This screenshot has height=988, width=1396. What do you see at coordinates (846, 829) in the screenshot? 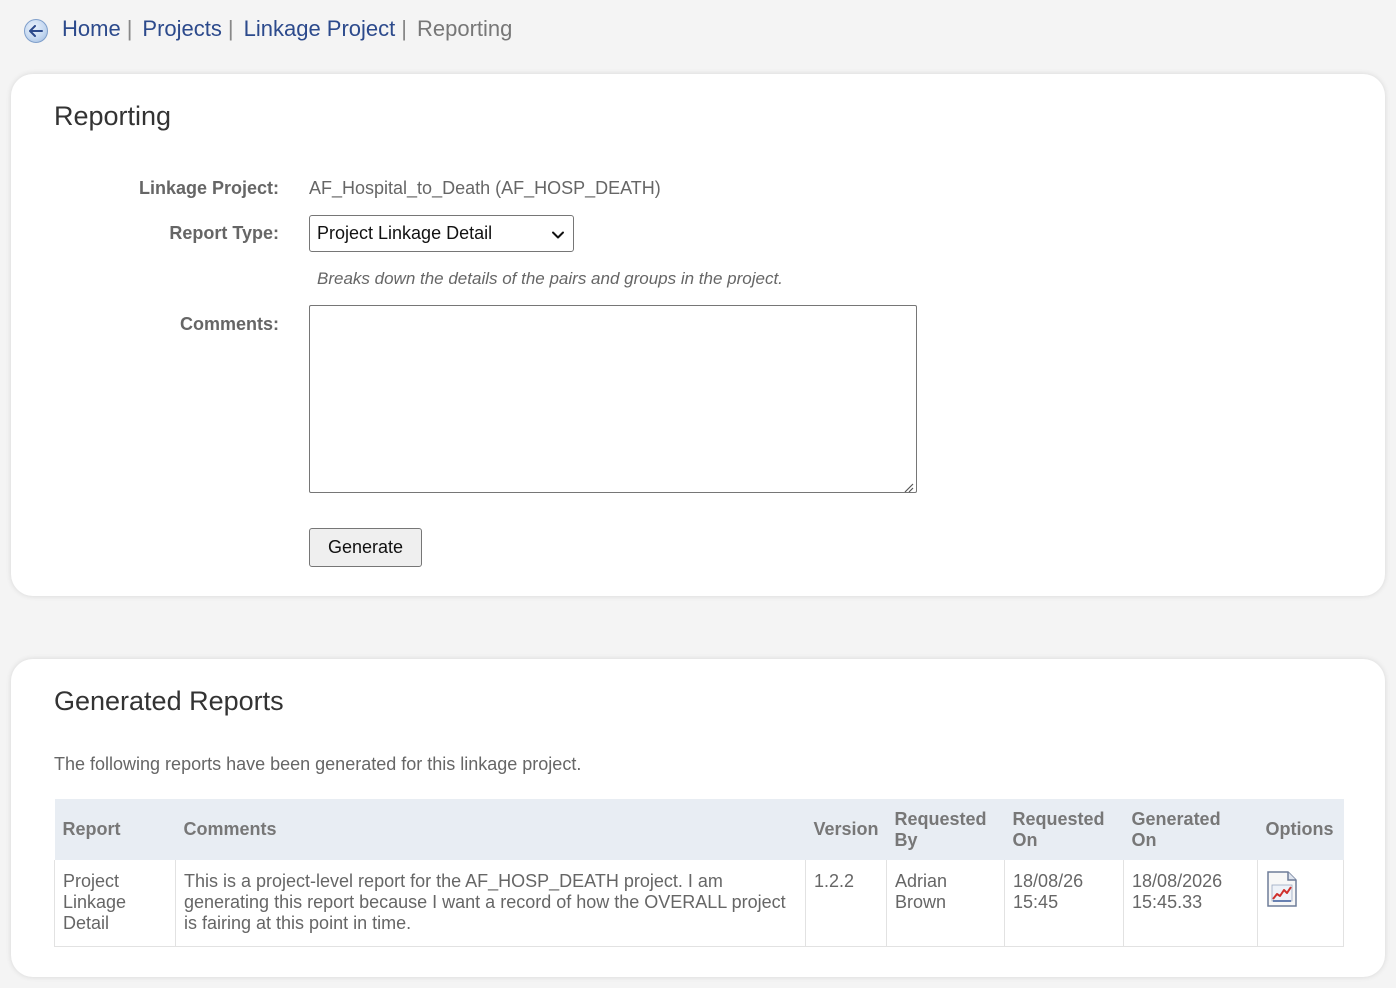
I see `column-header-version: Version` at bounding box center [846, 829].